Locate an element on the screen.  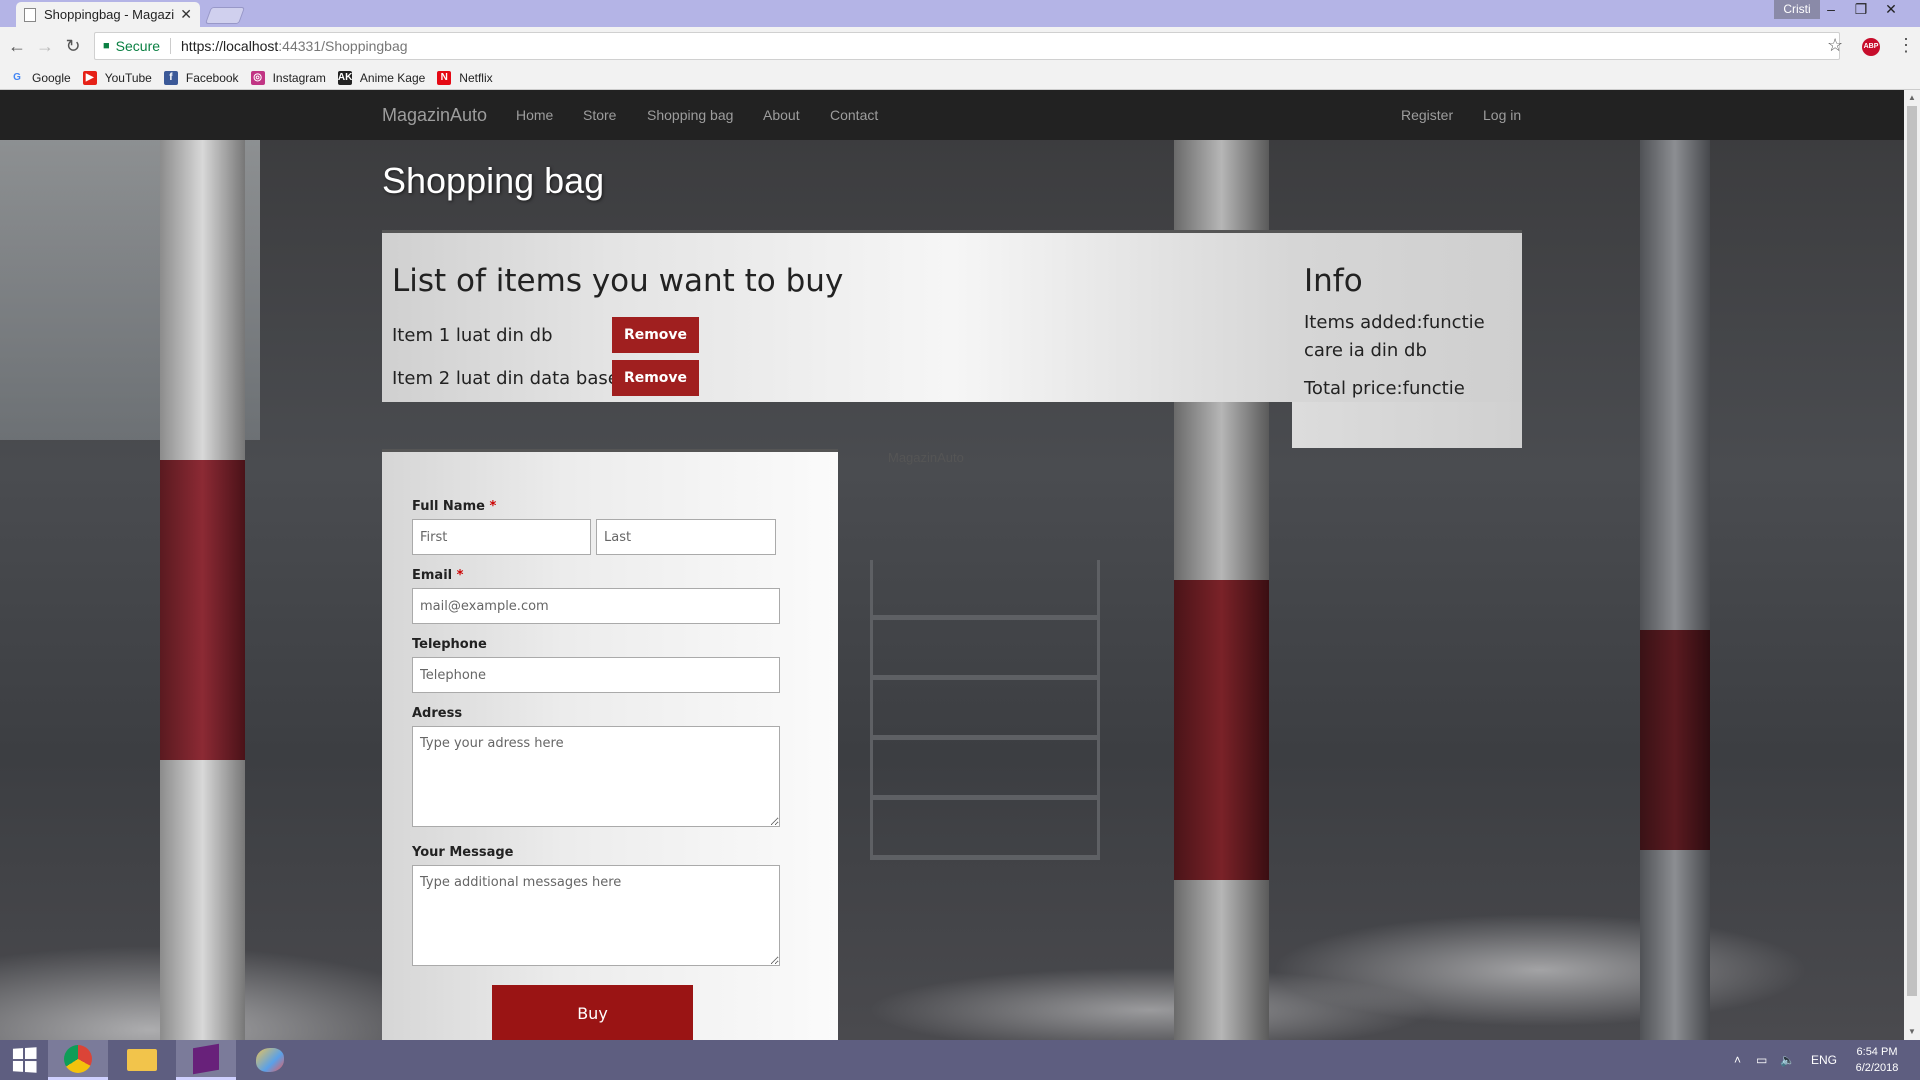
browser-menu-icon: ⋮ is located at coordinates (1906, 45).